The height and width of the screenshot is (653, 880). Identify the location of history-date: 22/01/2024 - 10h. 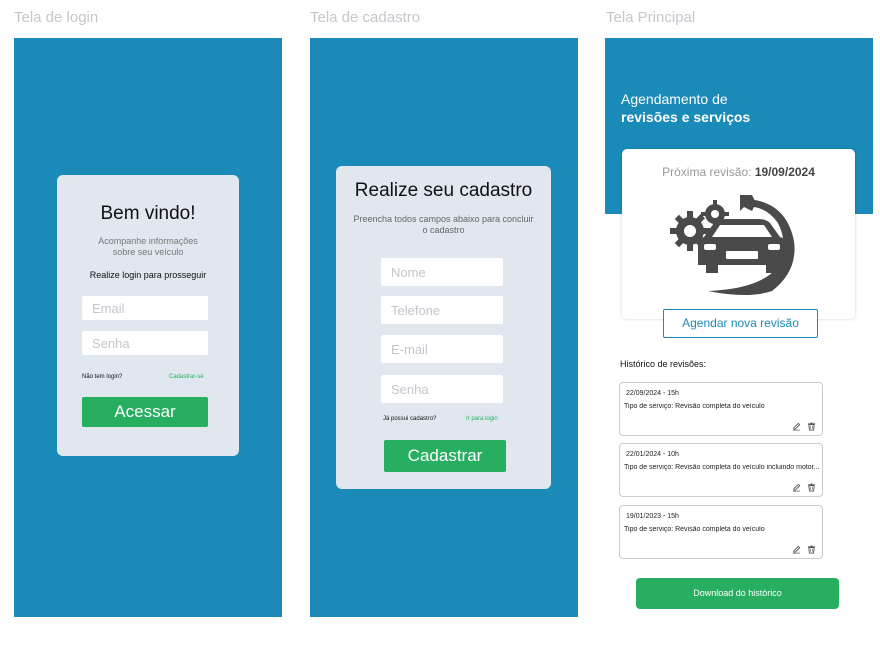
(652, 454).